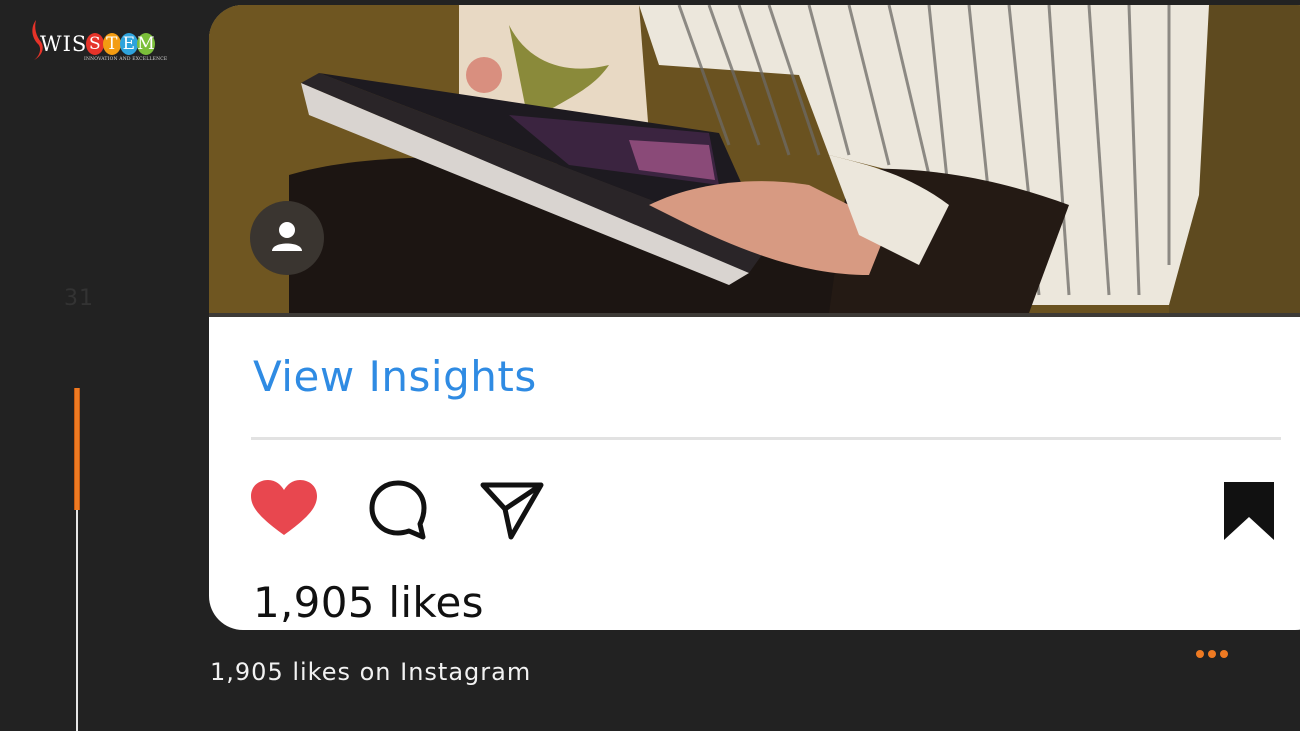 This screenshot has width=1300, height=731. Describe the element at coordinates (77, 449) in the screenshot. I see `slide-progress-bar` at that location.